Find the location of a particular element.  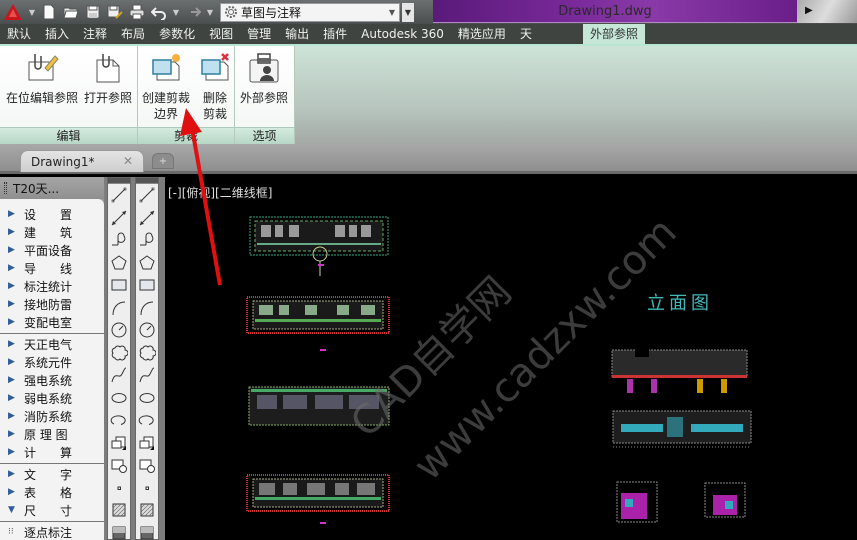

menu-point-dimension: ⁝⁝ 逐点标注 is located at coordinates (52, 531).